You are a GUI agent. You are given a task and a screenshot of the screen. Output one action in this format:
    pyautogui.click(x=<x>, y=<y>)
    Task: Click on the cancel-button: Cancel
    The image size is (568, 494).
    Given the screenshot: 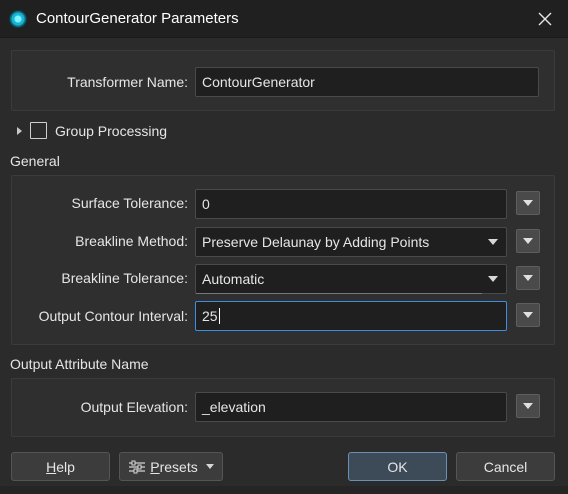 What is the action you would take?
    pyautogui.click(x=505, y=466)
    